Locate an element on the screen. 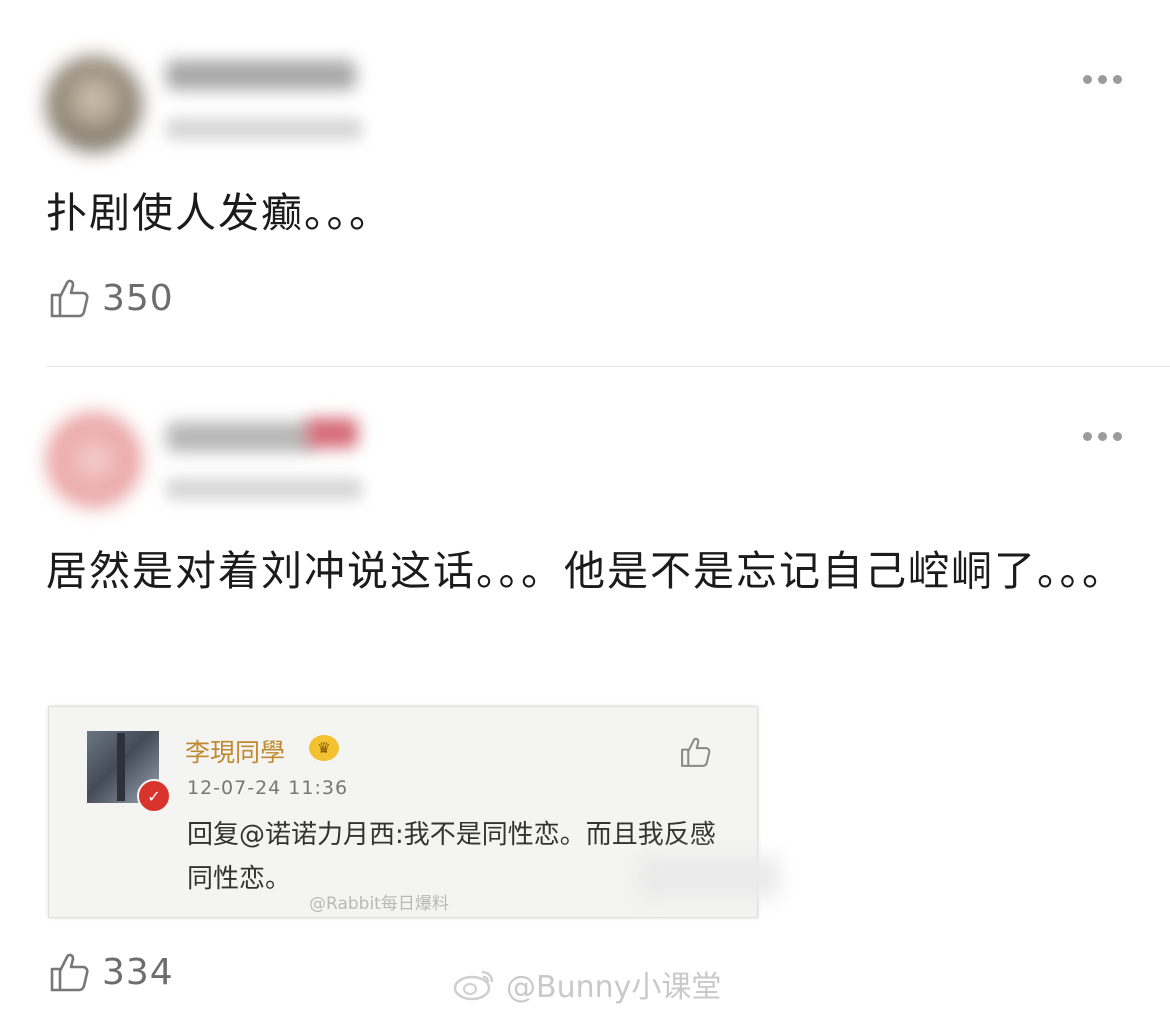  embed-watermark: @Rabbit每日爆料 is located at coordinates (379, 904).